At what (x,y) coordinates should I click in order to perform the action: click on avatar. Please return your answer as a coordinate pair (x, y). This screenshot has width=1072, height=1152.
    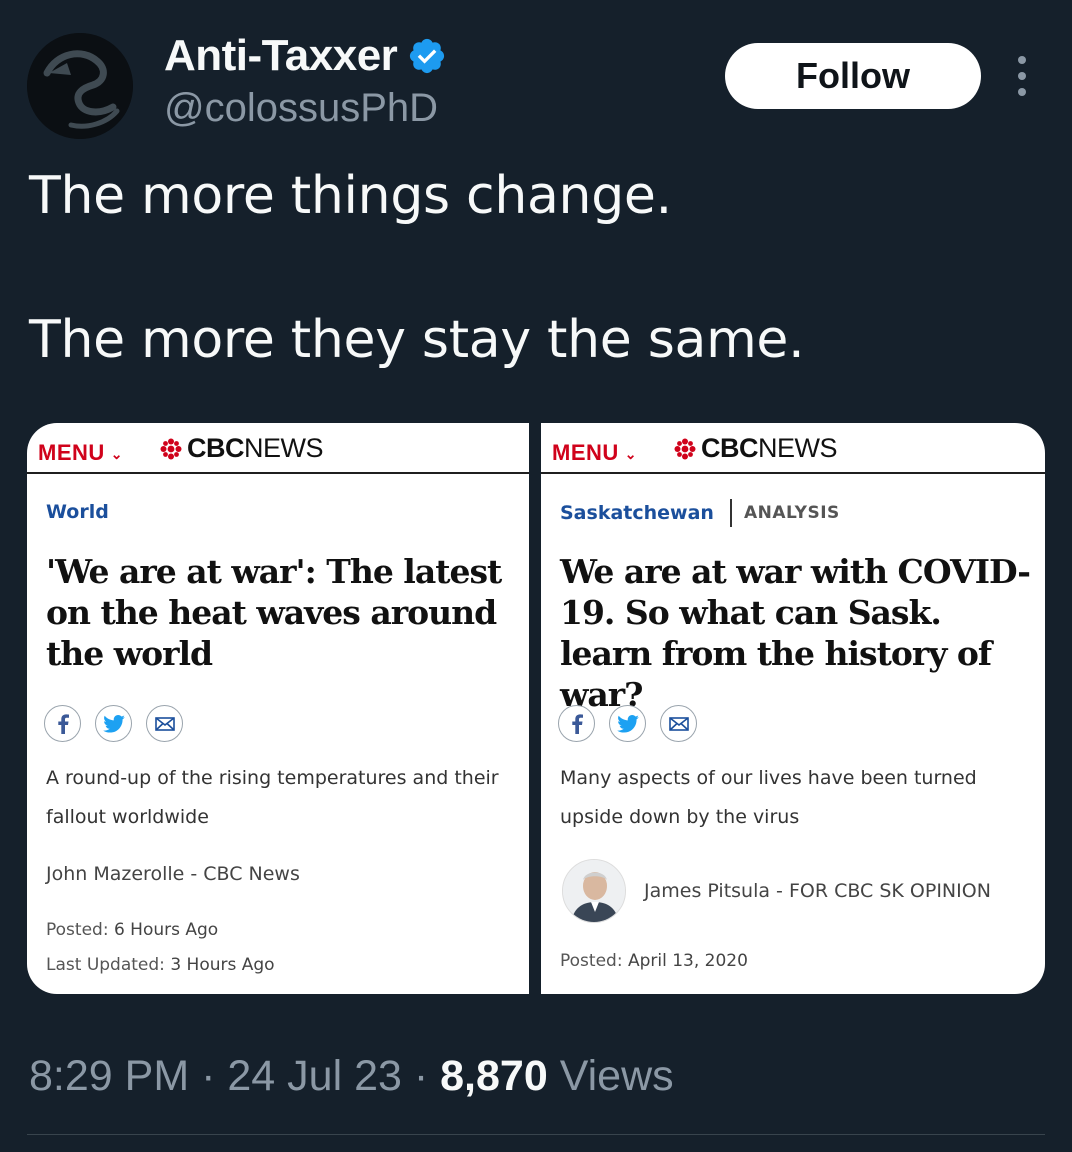
    Looking at the image, I should click on (80, 86).